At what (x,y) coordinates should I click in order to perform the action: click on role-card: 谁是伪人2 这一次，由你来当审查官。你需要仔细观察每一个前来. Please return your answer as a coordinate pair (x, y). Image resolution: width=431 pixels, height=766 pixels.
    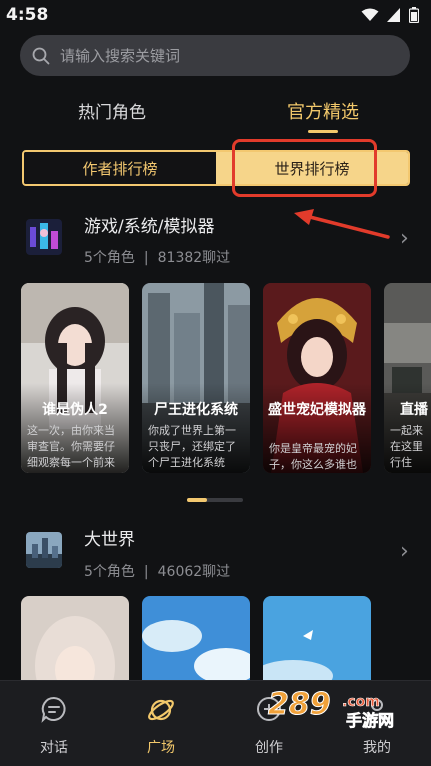
    Looking at the image, I should click on (75, 378).